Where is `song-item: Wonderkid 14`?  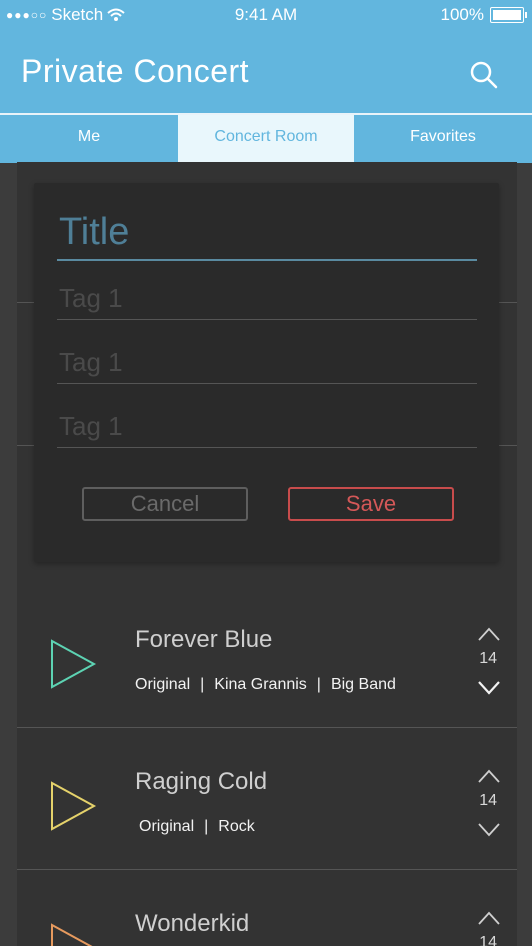 song-item: Wonderkid 14 is located at coordinates (267, 909).